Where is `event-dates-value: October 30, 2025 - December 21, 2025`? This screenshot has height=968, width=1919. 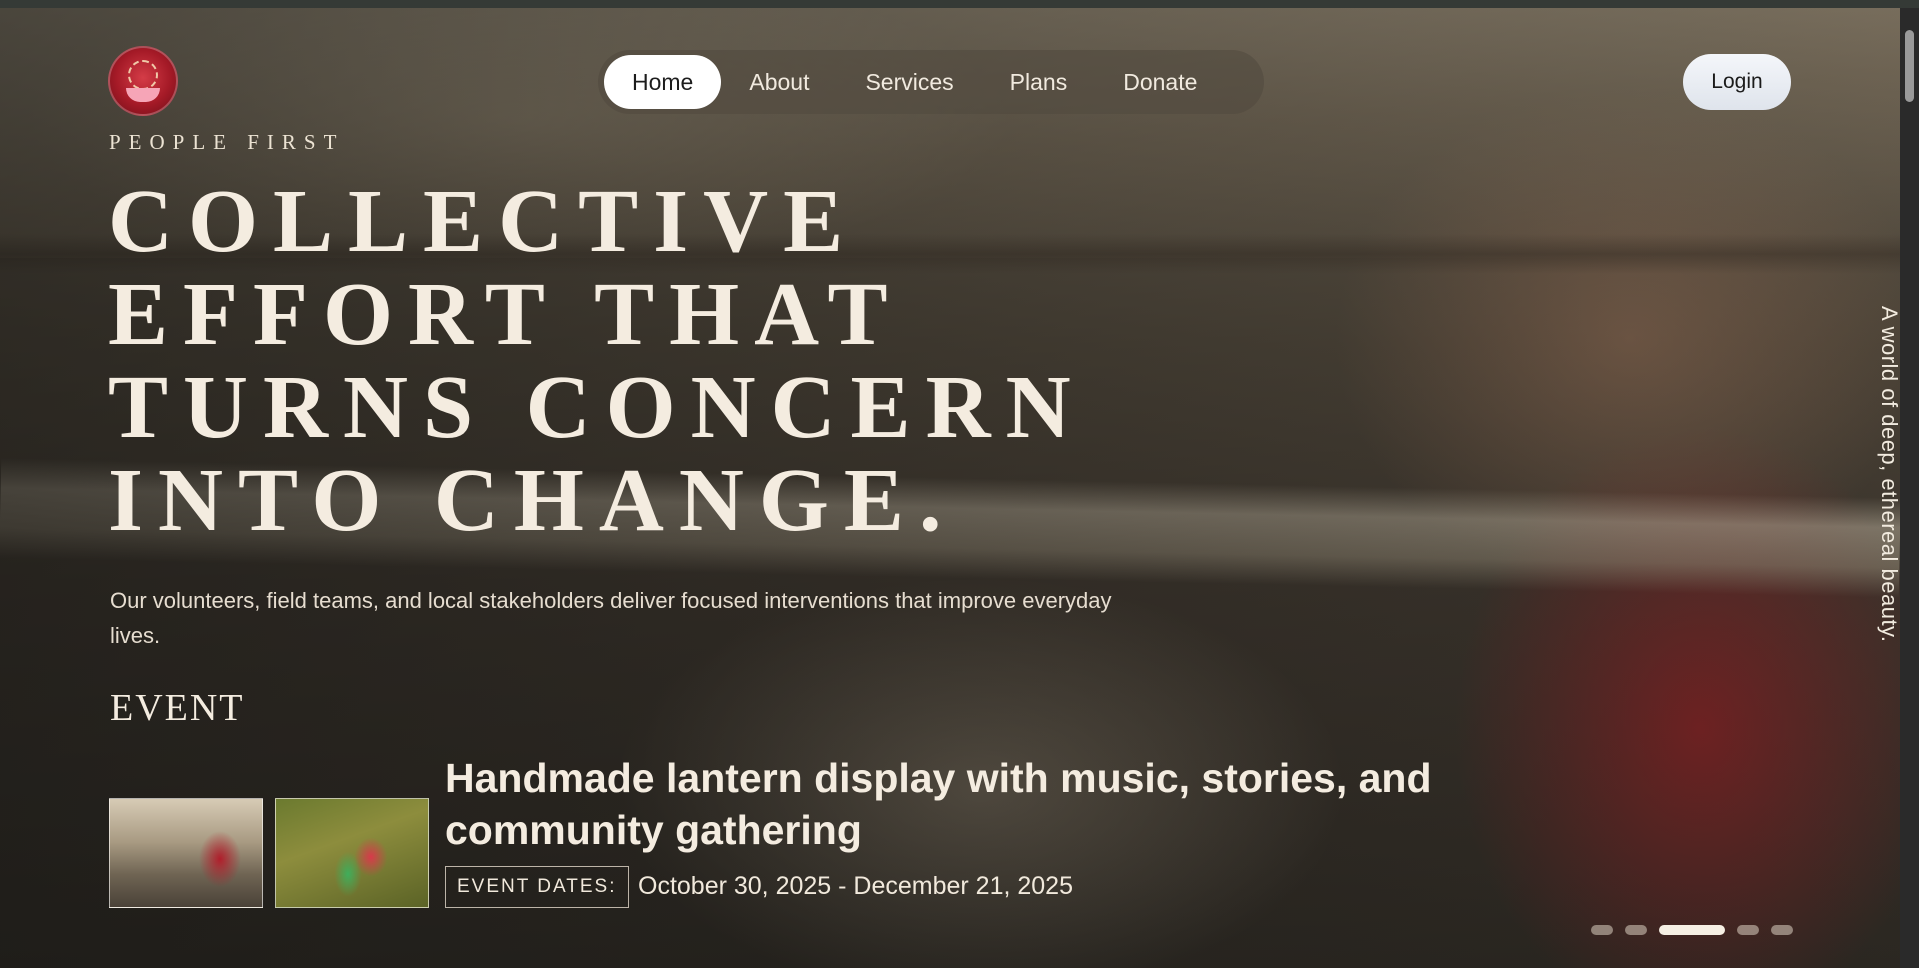 event-dates-value: October 30, 2025 - December 21, 2025 is located at coordinates (855, 886).